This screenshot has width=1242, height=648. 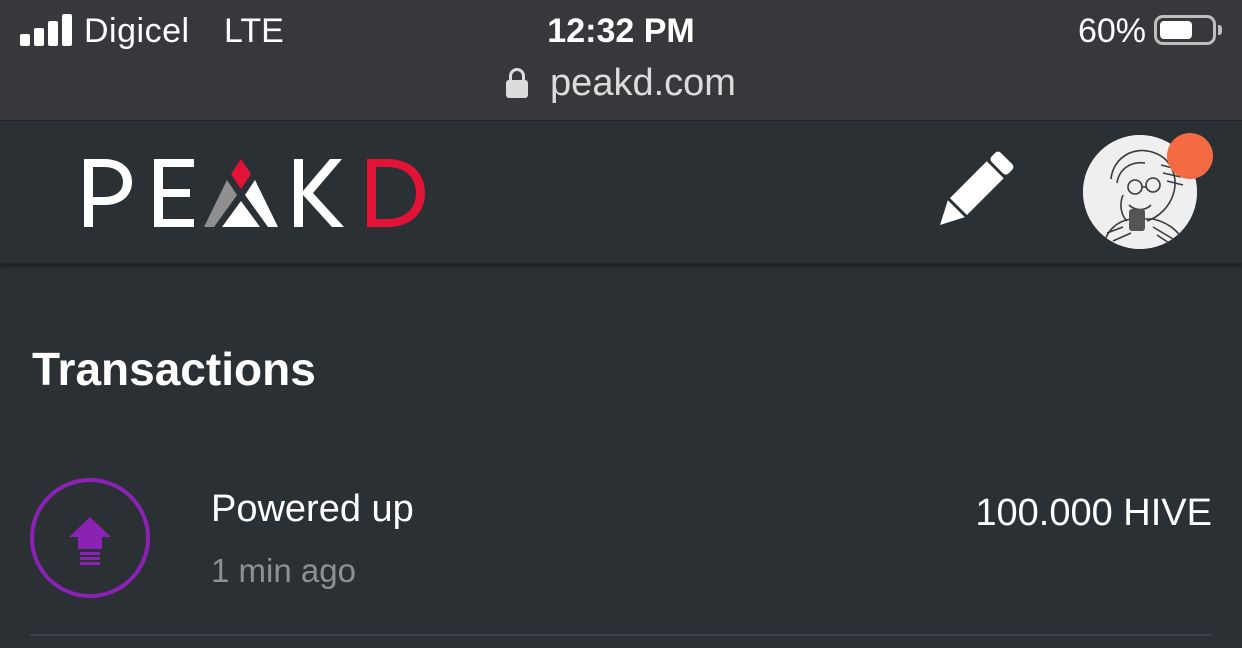 I want to click on lock-icon, so click(x=517, y=83).